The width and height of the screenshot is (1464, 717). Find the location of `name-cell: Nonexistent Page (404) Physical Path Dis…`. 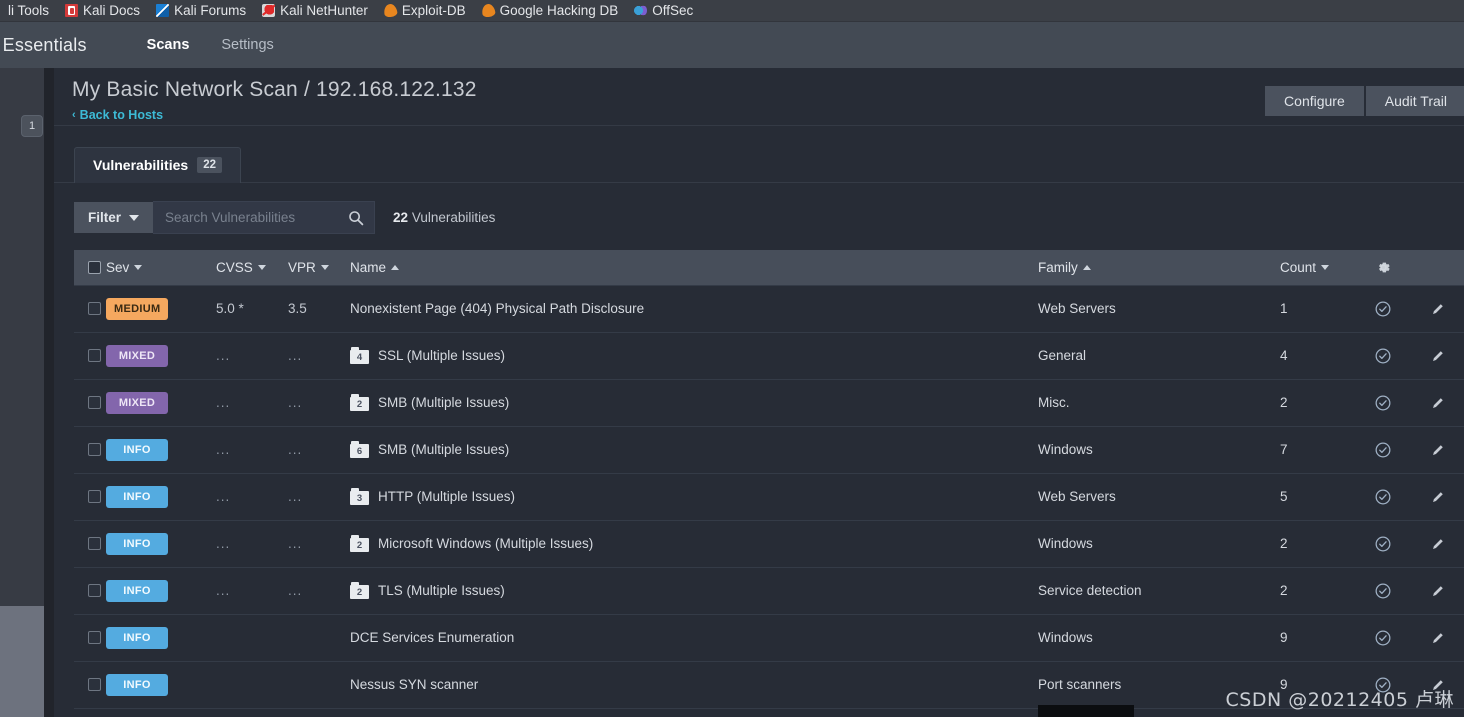

name-cell: Nonexistent Page (404) Physical Path Dis… is located at coordinates (694, 308).